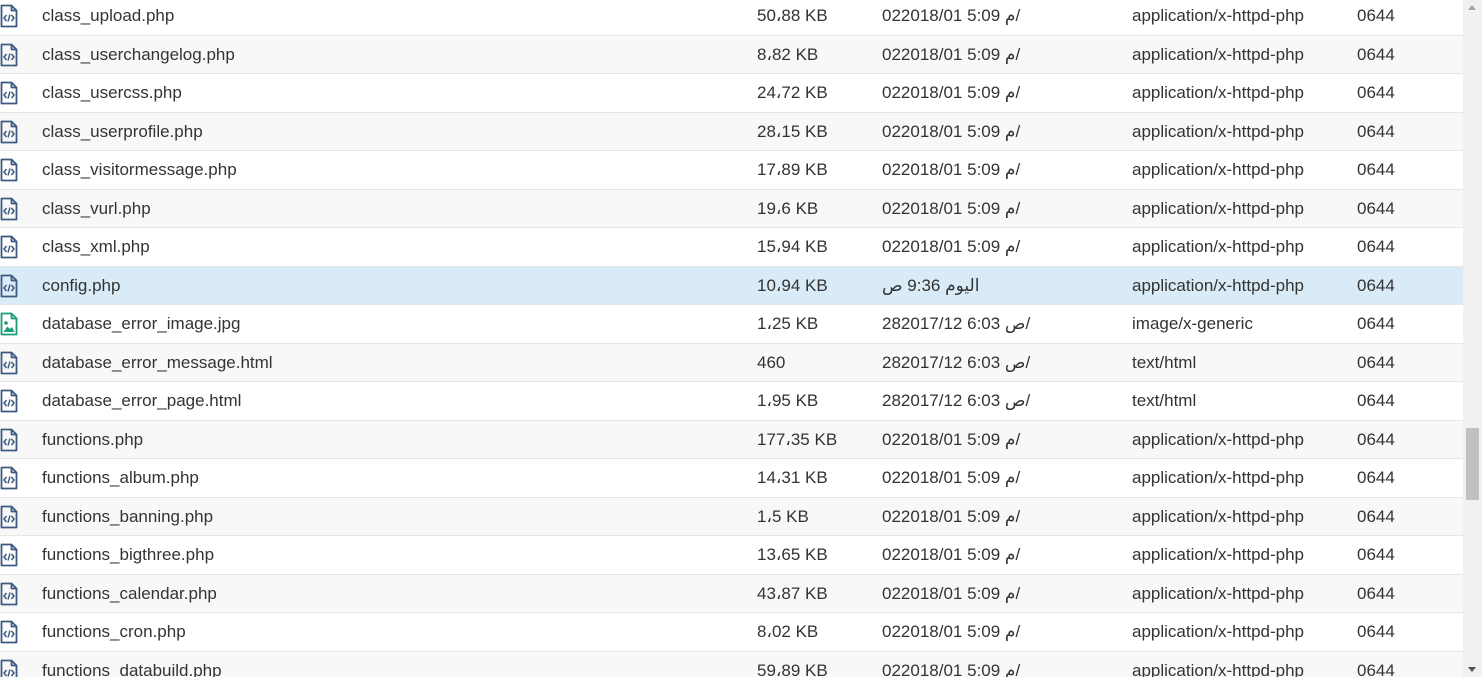 This screenshot has width=1482, height=677. Describe the element at coordinates (792, 477) in the screenshot. I see `file-size: 14،31 KB` at that location.